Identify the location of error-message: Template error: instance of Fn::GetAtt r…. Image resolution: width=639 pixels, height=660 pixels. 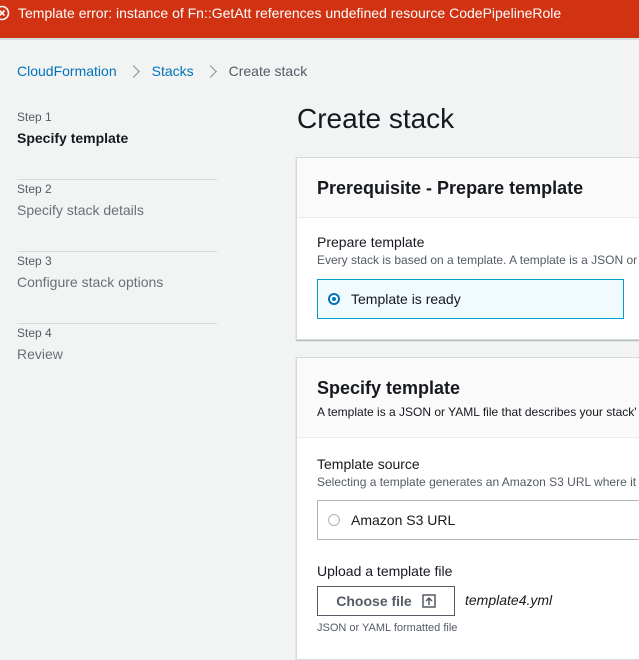
(290, 13).